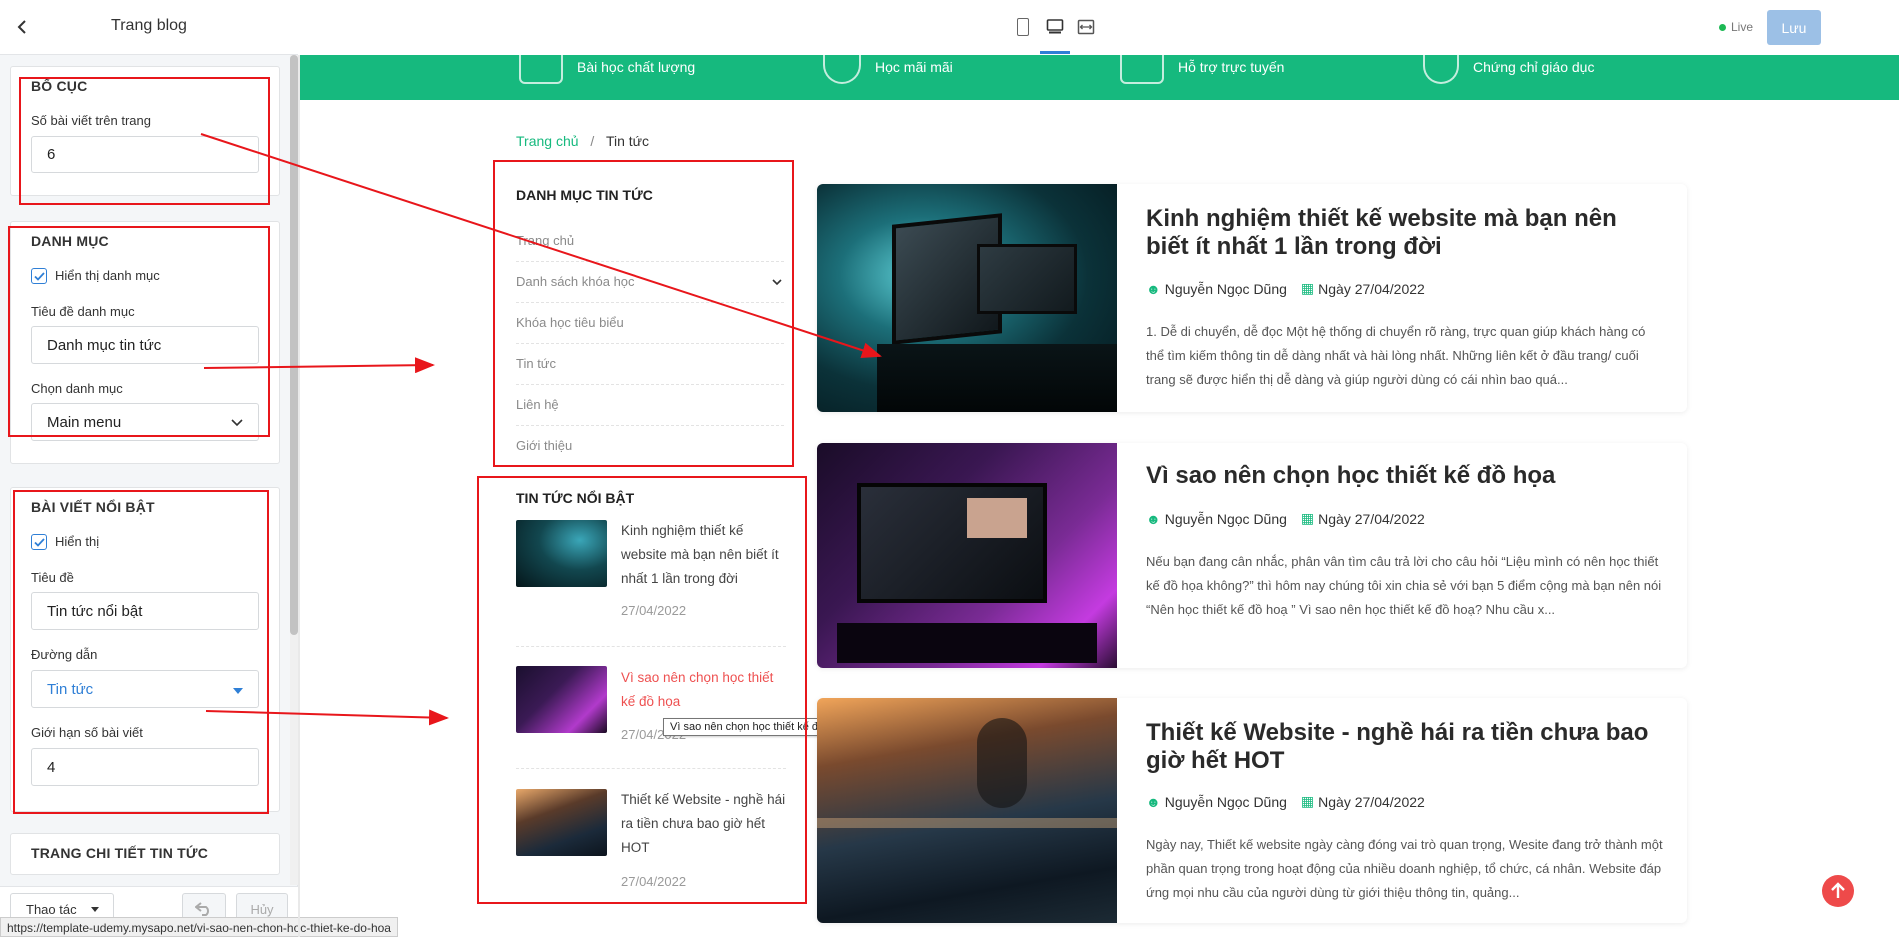 Image resolution: width=1899 pixels, height=937 pixels. Describe the element at coordinates (319, 365) in the screenshot. I see `annotation-arrow-category` at that location.